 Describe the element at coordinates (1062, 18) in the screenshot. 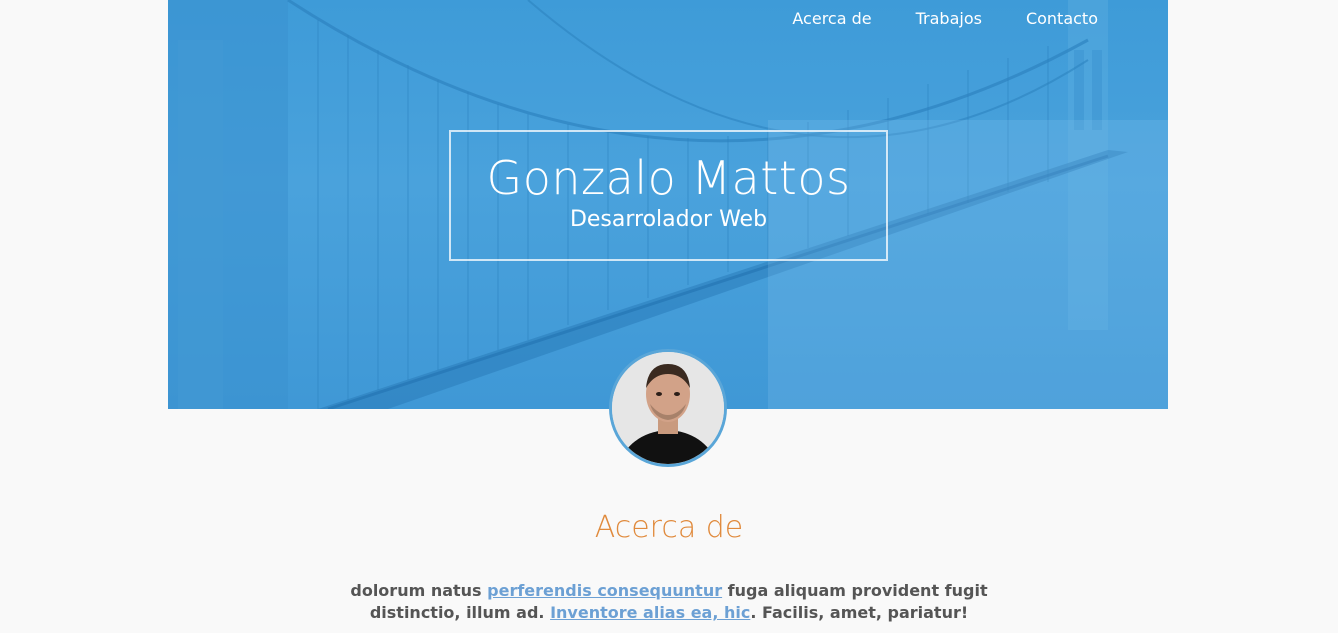

I see `nav-item-contacto: Contacto` at that location.